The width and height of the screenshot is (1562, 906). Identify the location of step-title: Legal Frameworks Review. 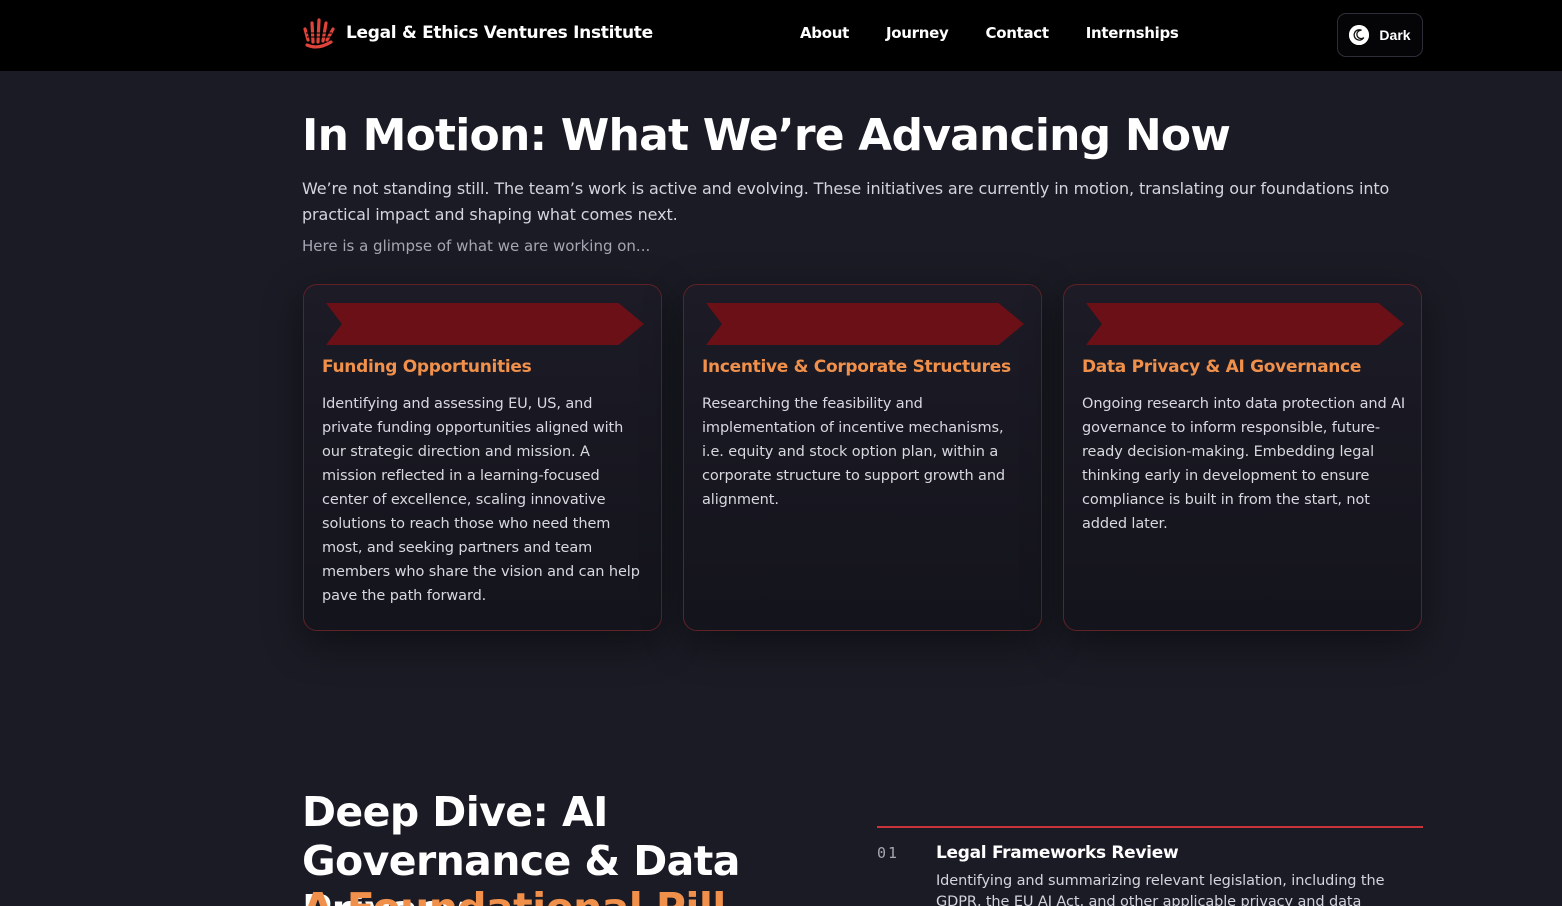
(1057, 853).